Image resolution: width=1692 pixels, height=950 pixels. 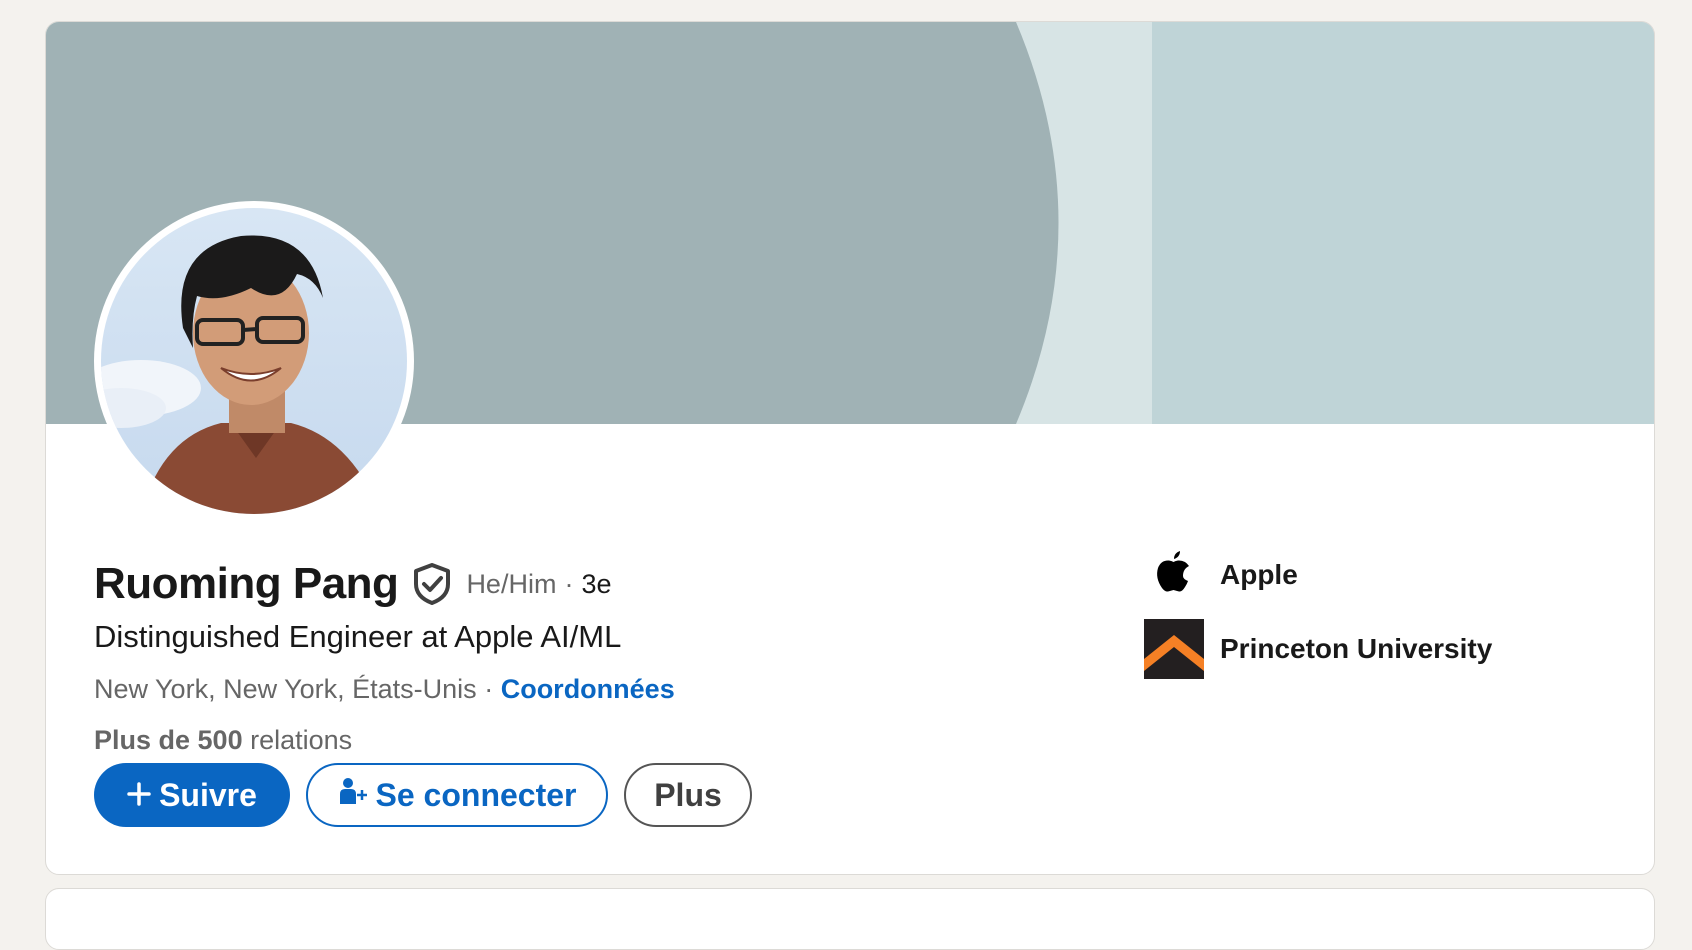 I want to click on name-row: Ruoming Pang He/Him · 3e, so click(x=353, y=584).